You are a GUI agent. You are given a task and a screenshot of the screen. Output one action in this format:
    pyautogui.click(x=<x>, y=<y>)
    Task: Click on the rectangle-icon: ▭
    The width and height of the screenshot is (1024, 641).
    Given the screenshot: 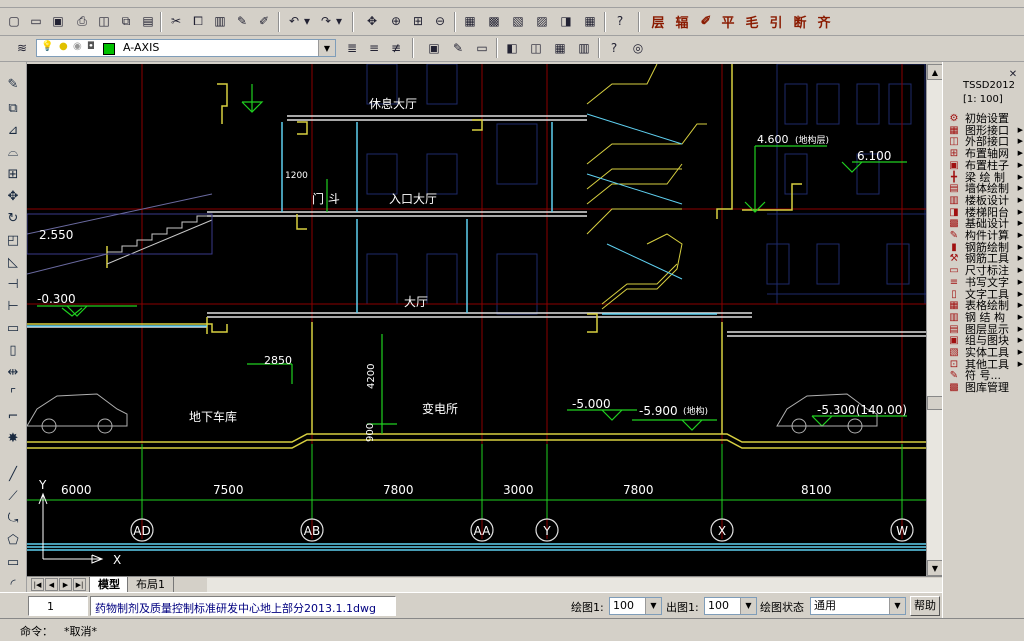 What is the action you would take?
    pyautogui.click(x=13, y=562)
    